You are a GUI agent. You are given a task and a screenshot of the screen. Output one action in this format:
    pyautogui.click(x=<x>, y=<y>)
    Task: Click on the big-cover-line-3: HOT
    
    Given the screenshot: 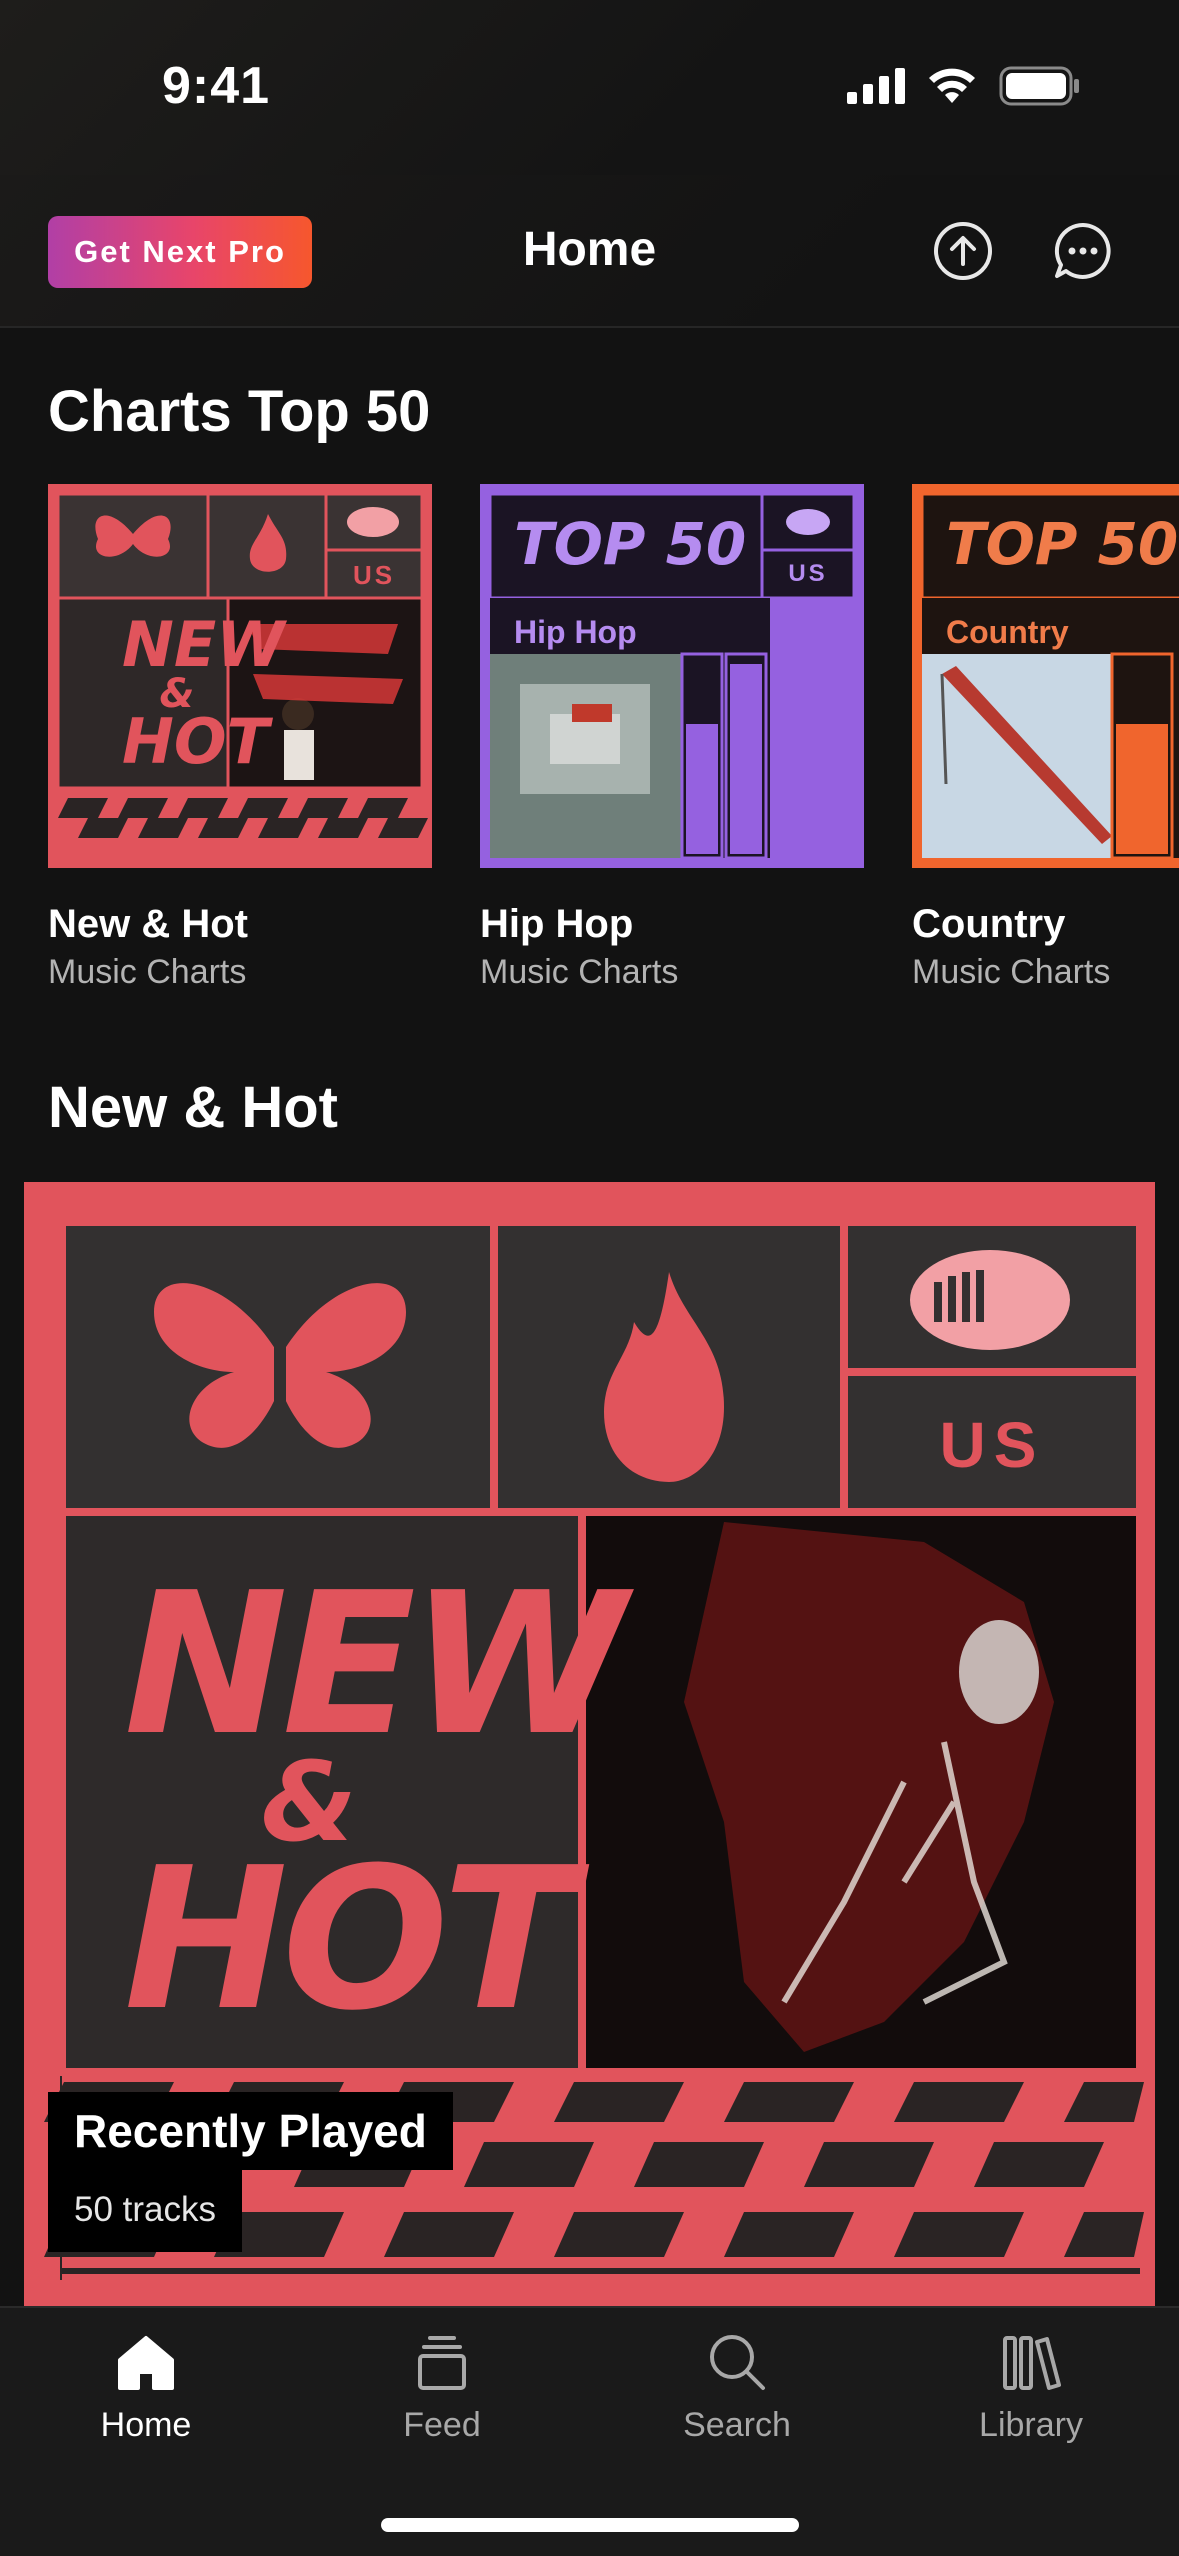 What is the action you would take?
    pyautogui.click(x=350, y=1940)
    